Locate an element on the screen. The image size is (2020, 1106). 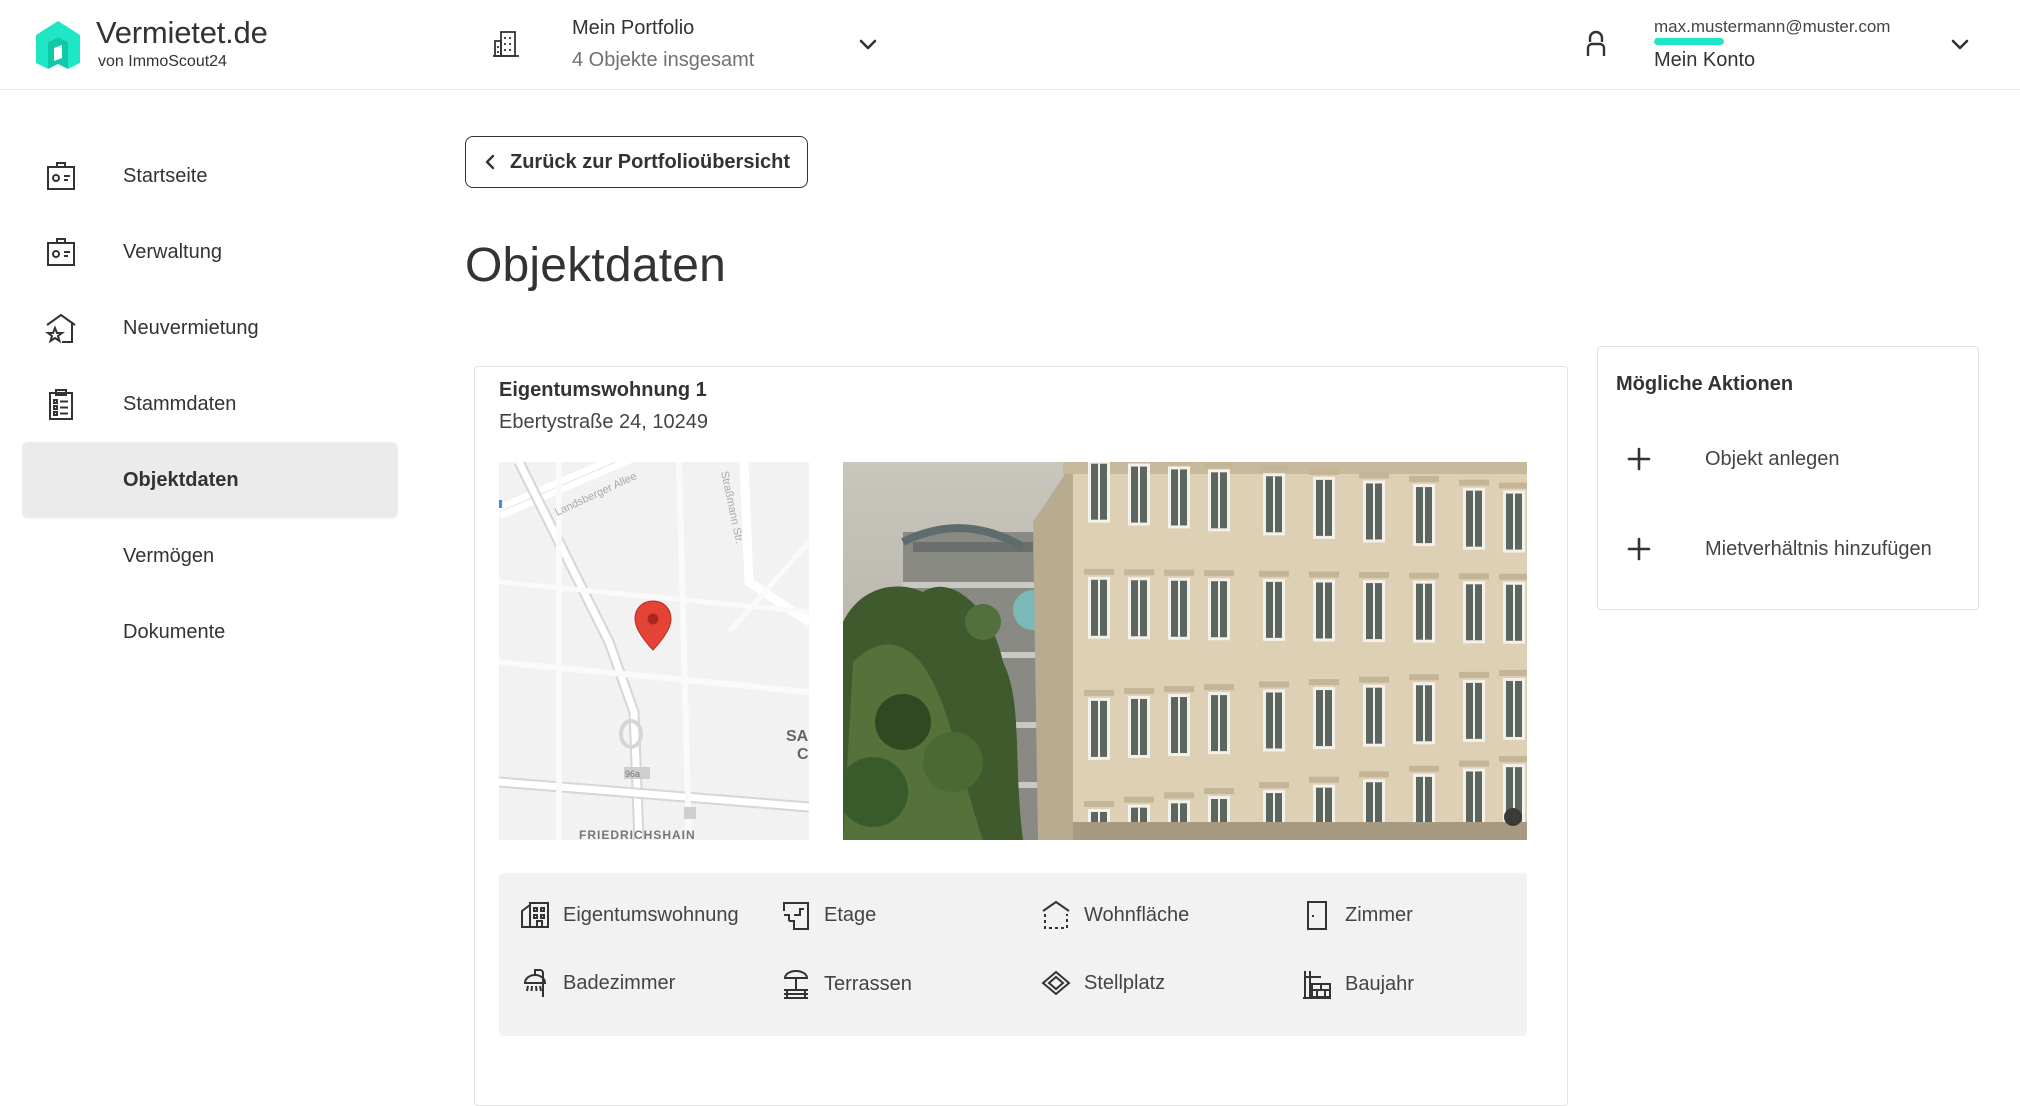
portfolio-title: Mein Portfolio is located at coordinates (633, 28).